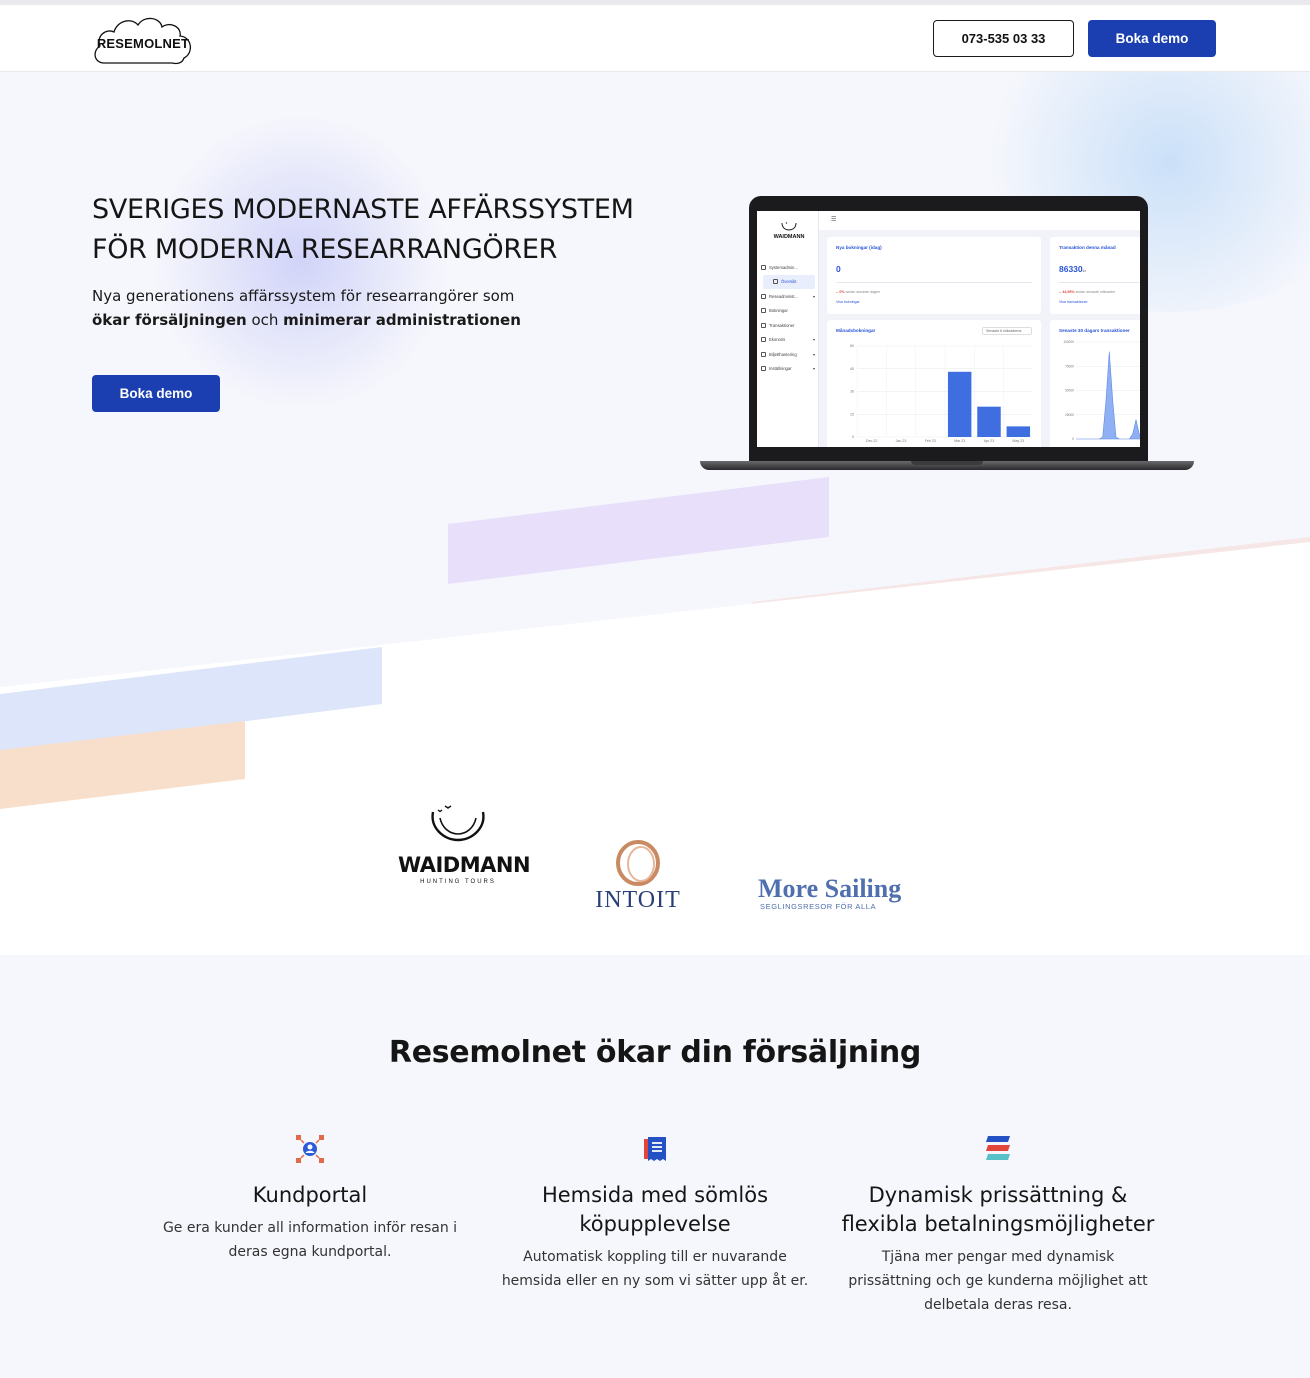 Image resolution: width=1310 pixels, height=1378 pixels. Describe the element at coordinates (458, 882) in the screenshot. I see `waidmann-tagline: HUNTING TOURS` at that location.